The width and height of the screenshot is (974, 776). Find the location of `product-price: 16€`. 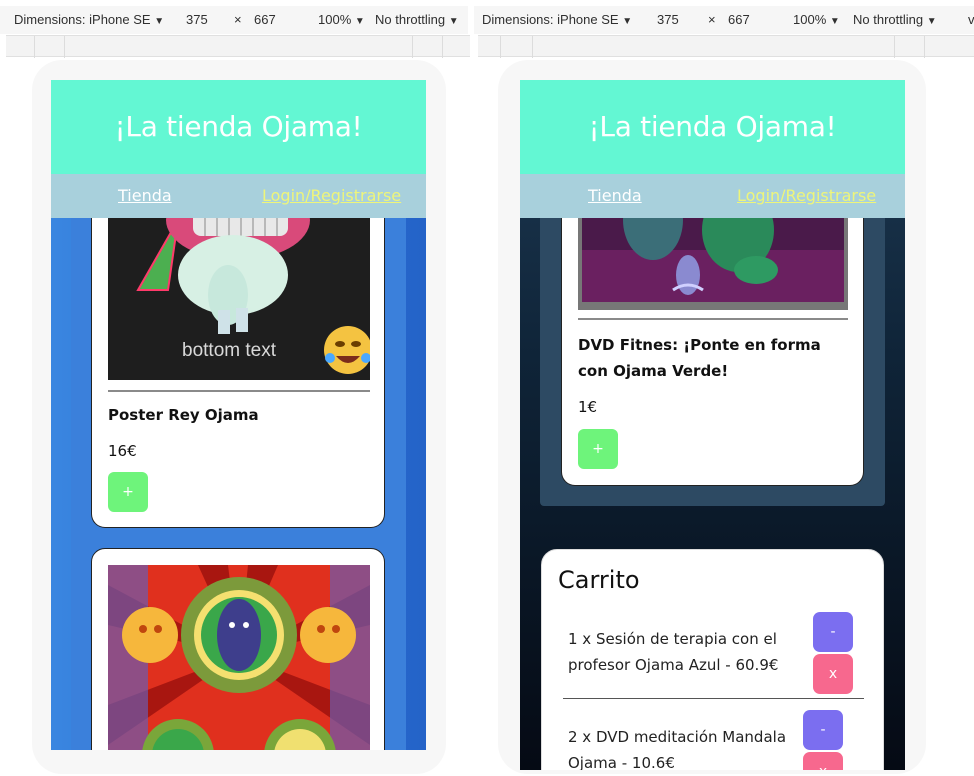

product-price: 16€ is located at coordinates (122, 451).